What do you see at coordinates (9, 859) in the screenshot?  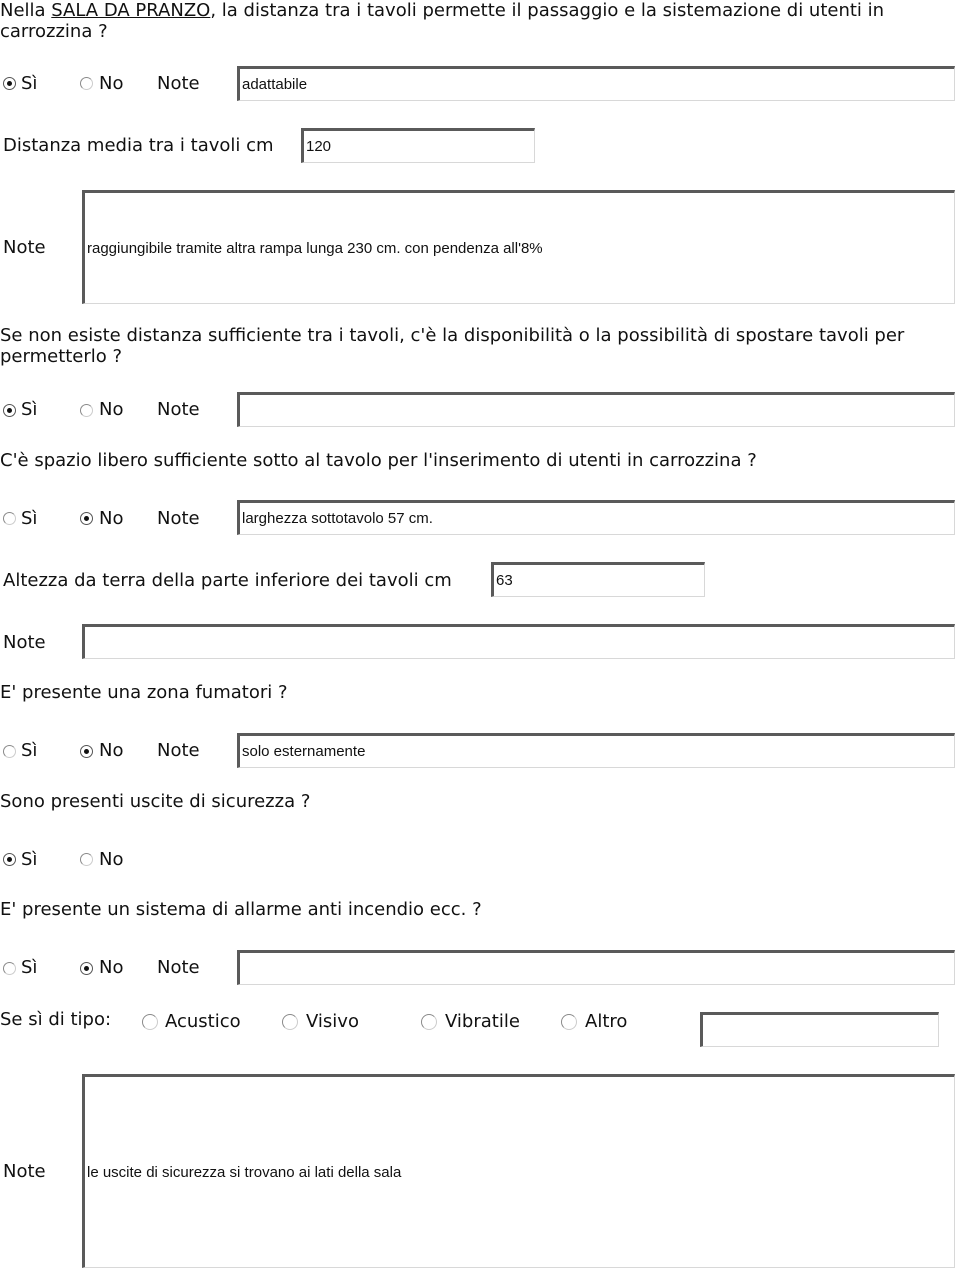 I see `q5-si-radio` at bounding box center [9, 859].